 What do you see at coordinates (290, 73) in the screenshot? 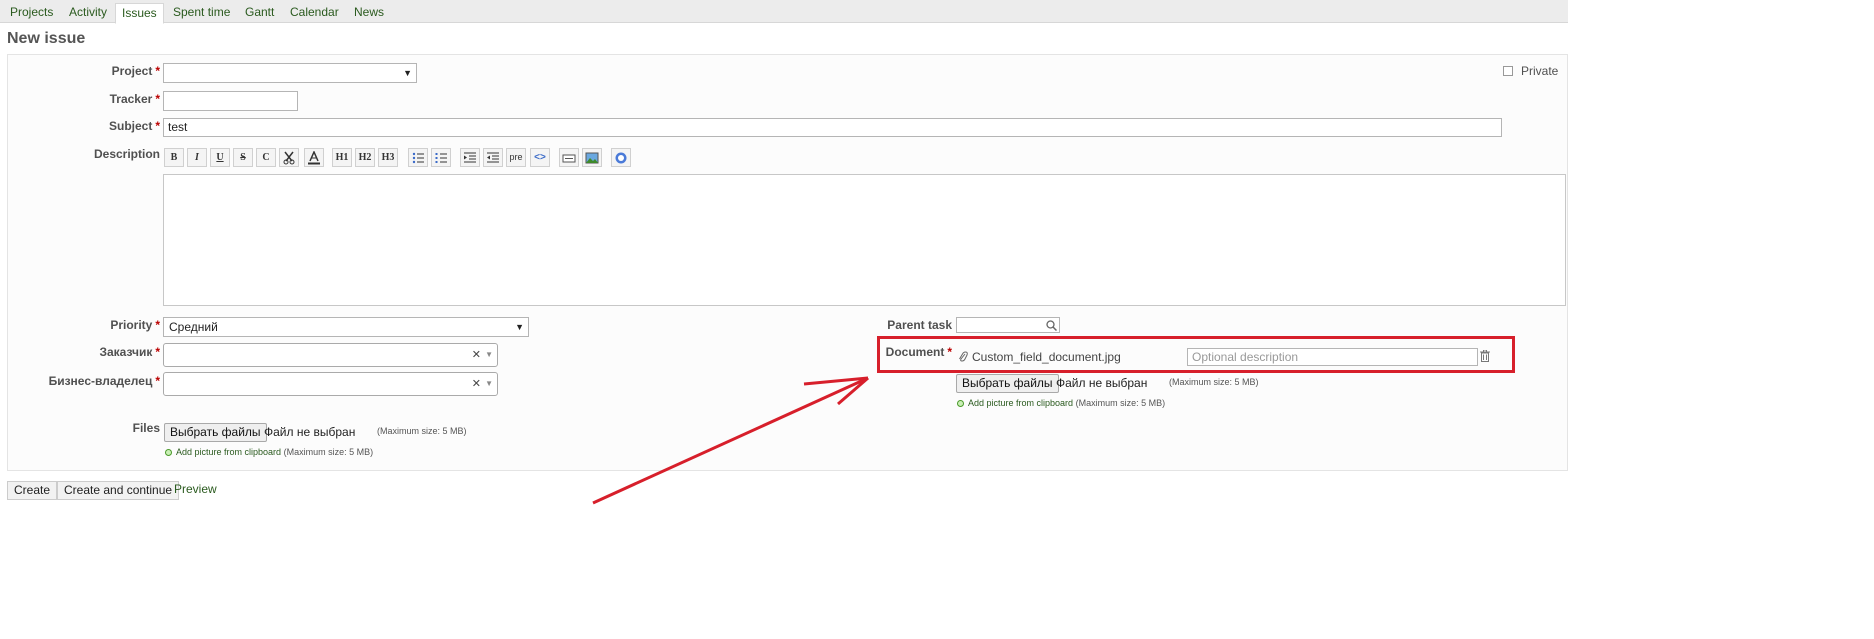
I see `project-select: ▼` at bounding box center [290, 73].